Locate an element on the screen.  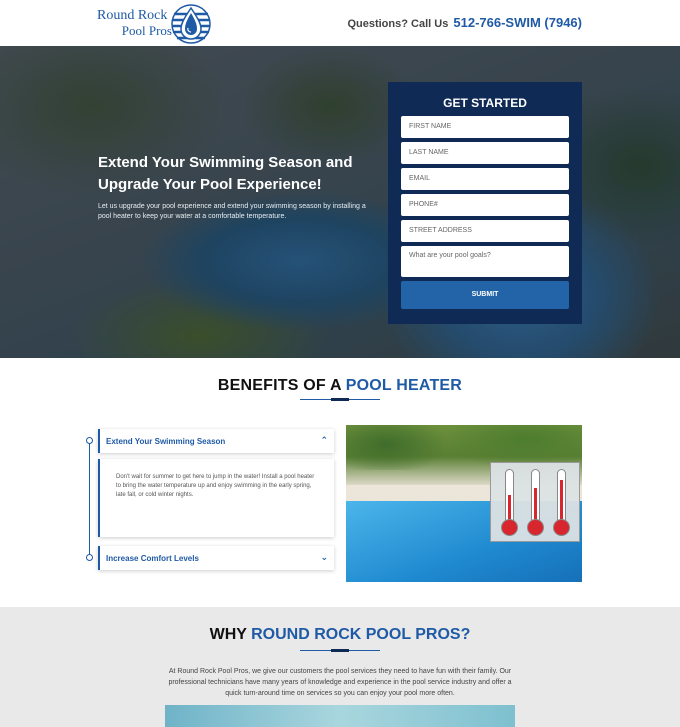
why-heading: WHY ROUND ROCK POOL PROS? is located at coordinates (340, 635).